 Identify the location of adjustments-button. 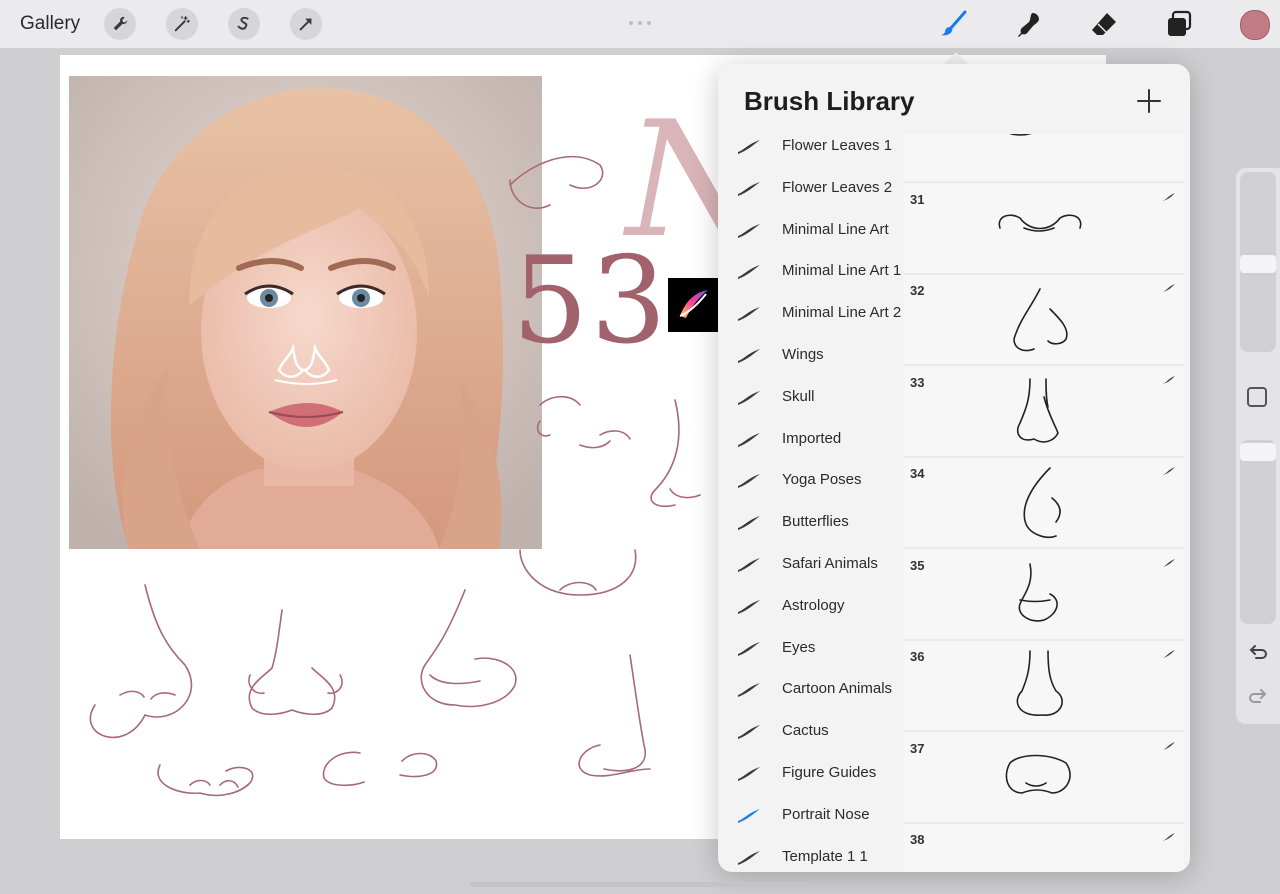
(182, 24).